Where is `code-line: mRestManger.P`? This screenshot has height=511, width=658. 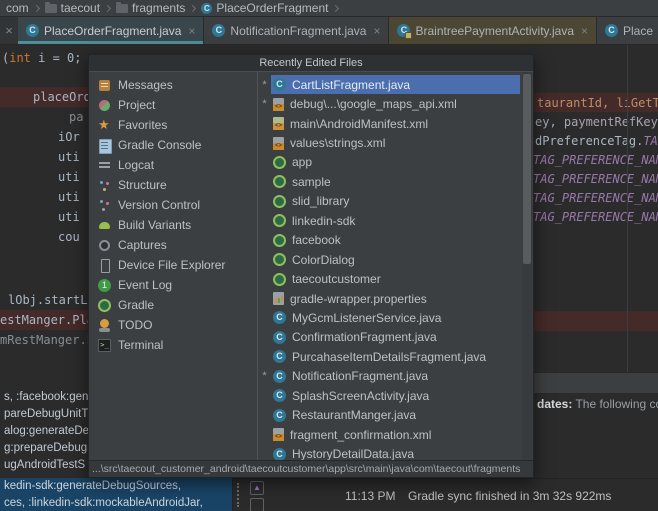 code-line: mRestManger.P is located at coordinates (47, 340).